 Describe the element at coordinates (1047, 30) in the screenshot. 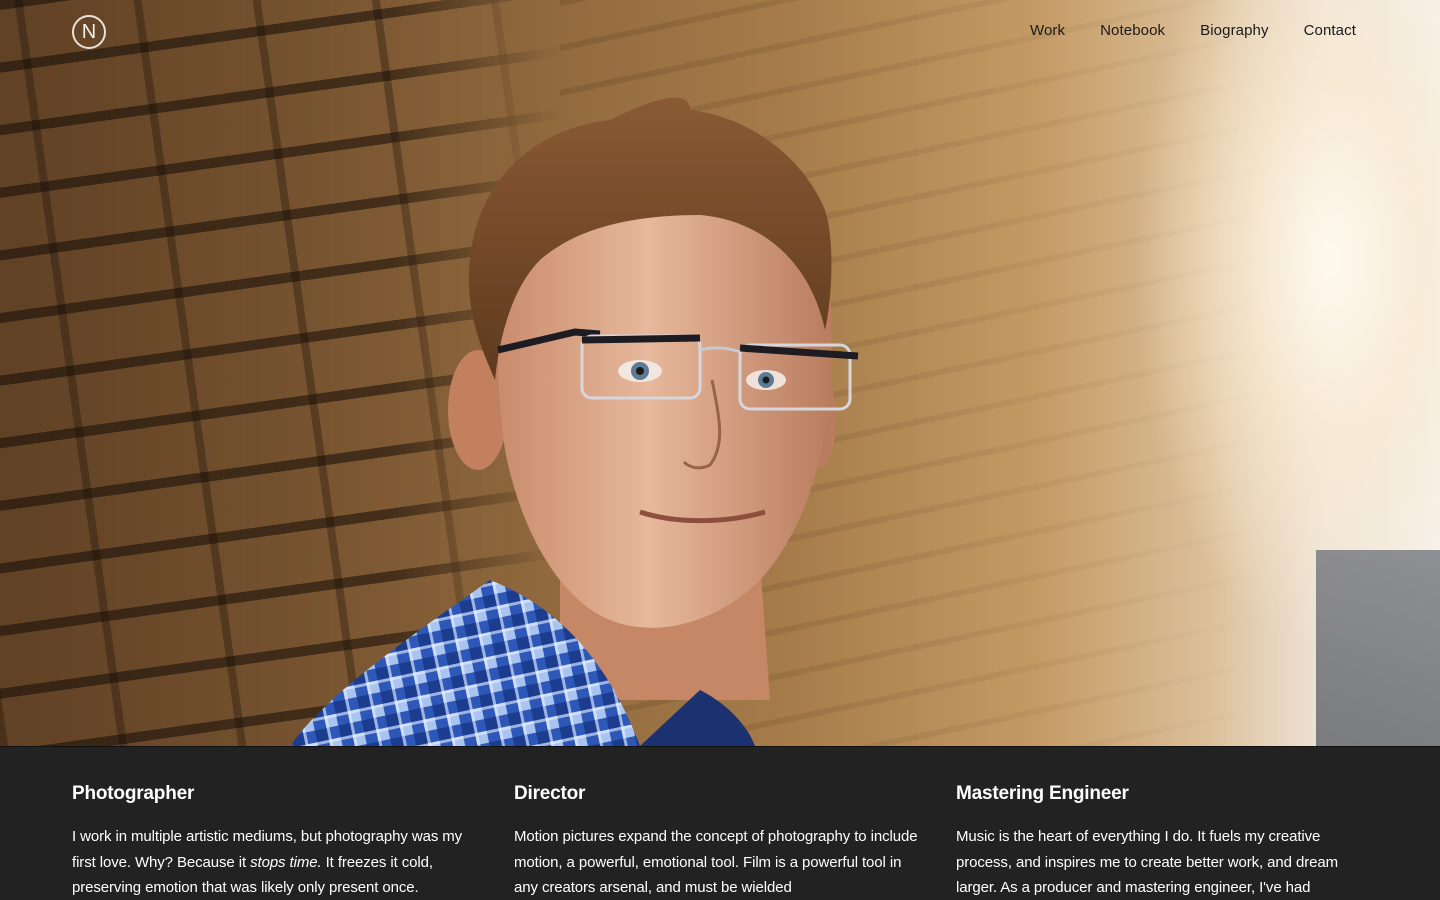

I see `nav-work: Work` at that location.